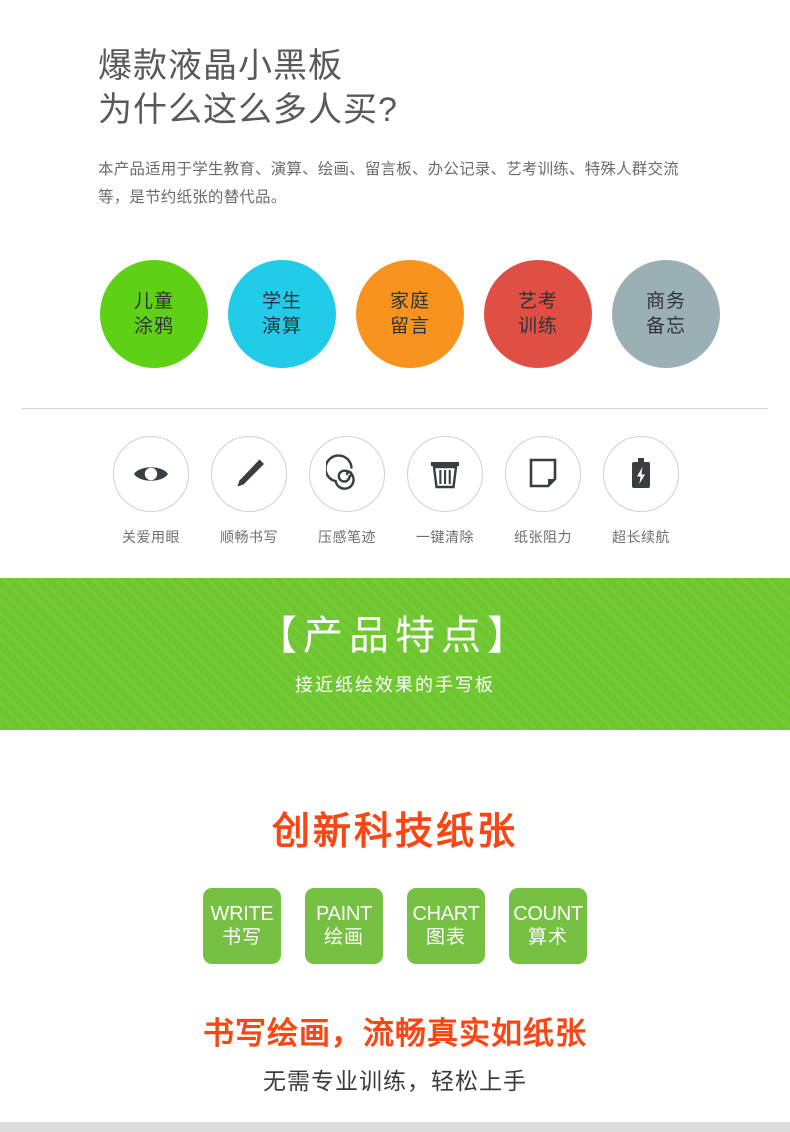 Image resolution: width=790 pixels, height=1132 pixels. I want to click on use-case-label-line1: 商务, so click(665, 301).